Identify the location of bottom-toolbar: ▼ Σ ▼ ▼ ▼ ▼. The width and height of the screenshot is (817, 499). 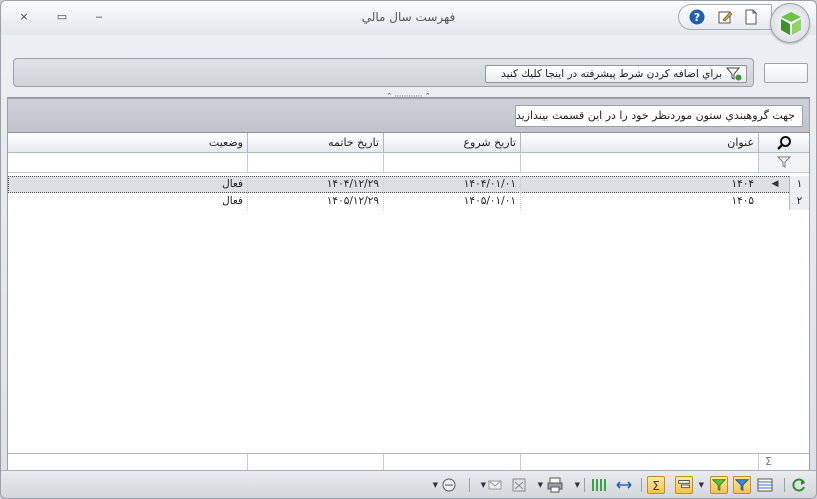
(408, 484).